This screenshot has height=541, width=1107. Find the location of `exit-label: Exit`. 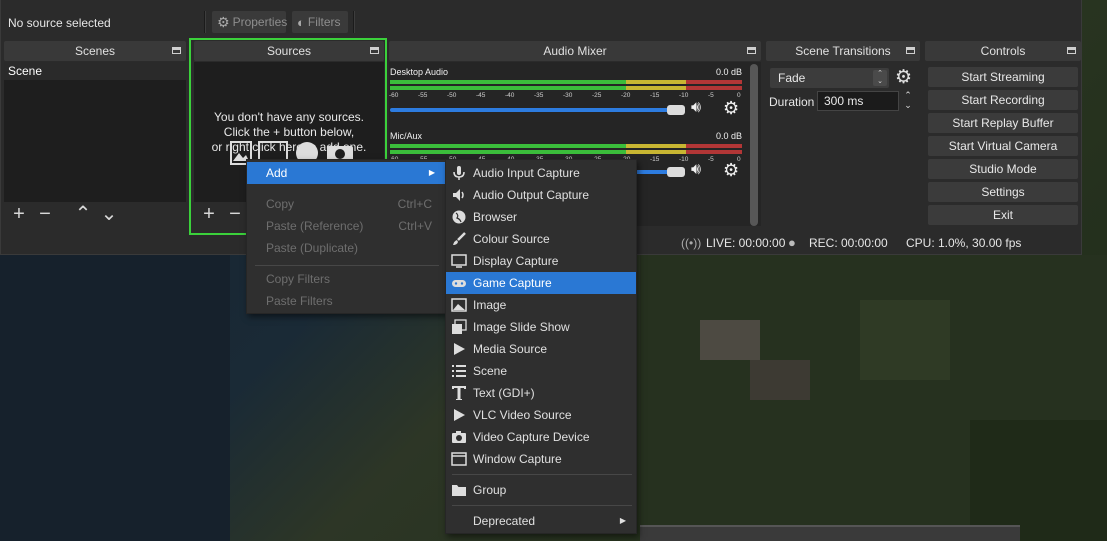

exit-label: Exit is located at coordinates (1002, 215).